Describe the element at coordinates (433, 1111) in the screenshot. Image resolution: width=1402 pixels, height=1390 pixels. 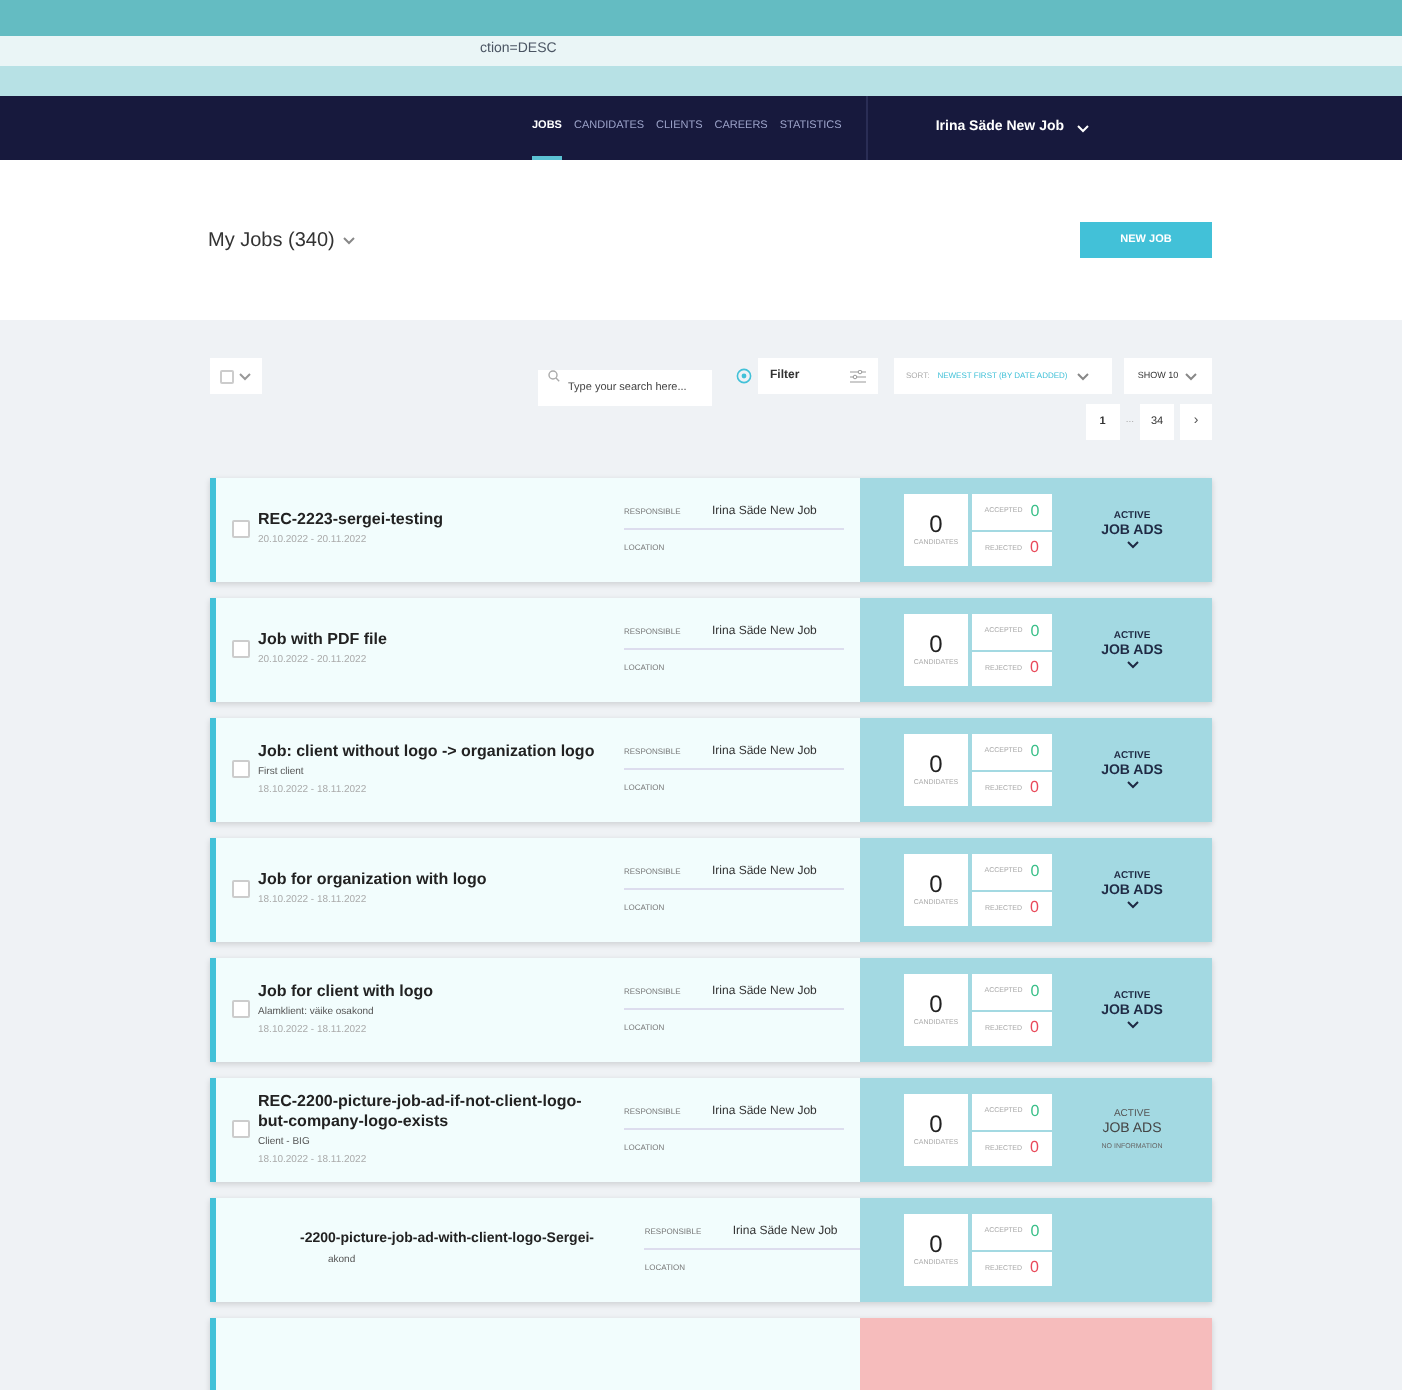
I see `job-title: REC-2200-picture-job-ad-if-not-client-logo-but-company-logo-exists` at that location.